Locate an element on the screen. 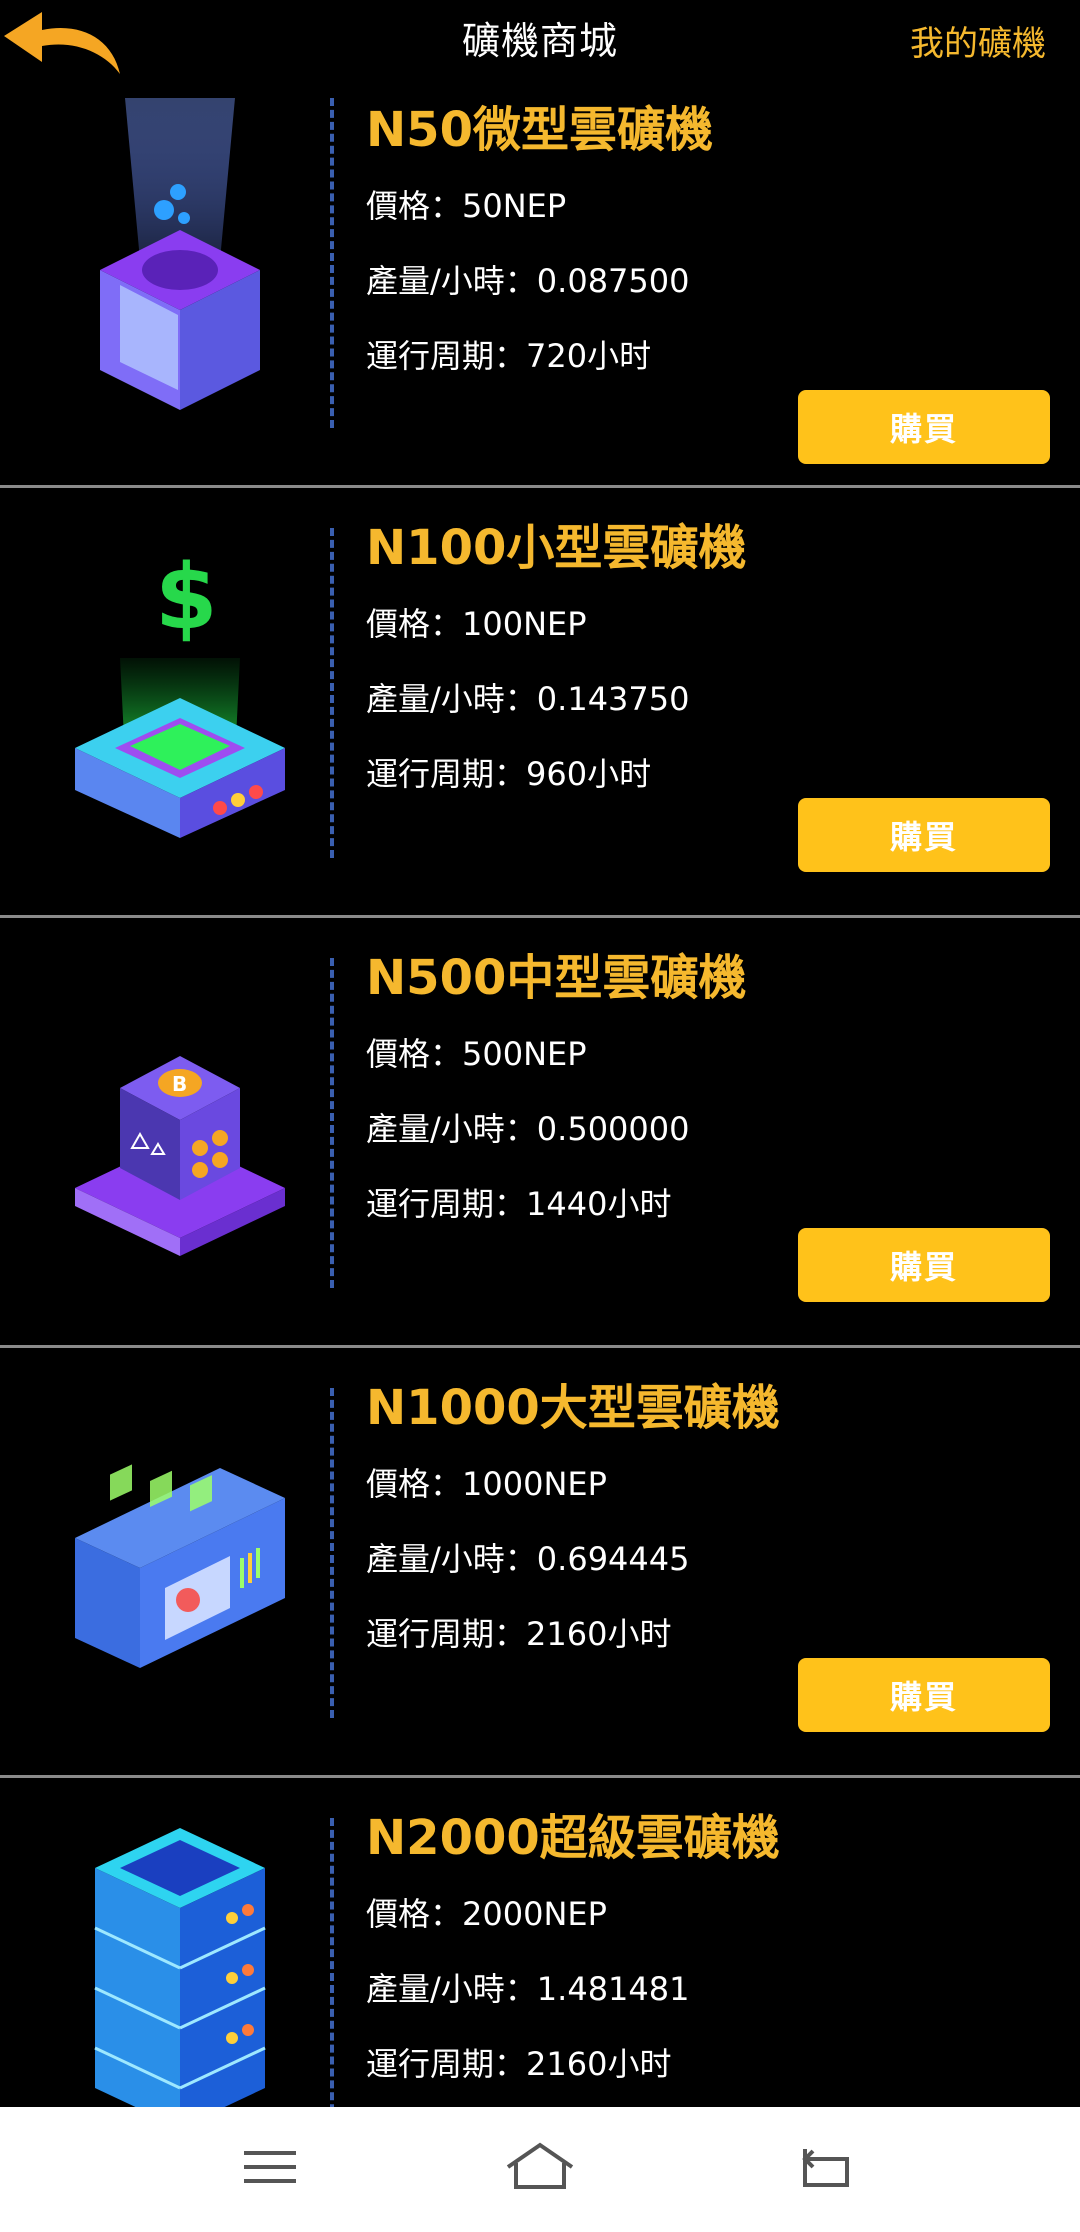 This screenshot has width=1080, height=2232. home-icon is located at coordinates (540, 2165).